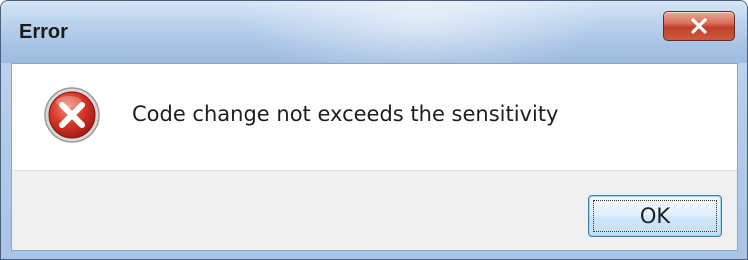  I want to click on ok-button: OK, so click(655, 216).